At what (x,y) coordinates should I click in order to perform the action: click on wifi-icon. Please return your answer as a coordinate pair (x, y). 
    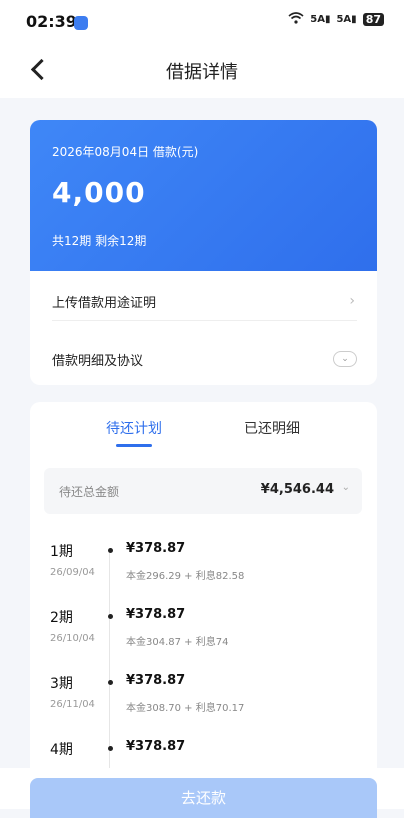
    Looking at the image, I should click on (296, 19).